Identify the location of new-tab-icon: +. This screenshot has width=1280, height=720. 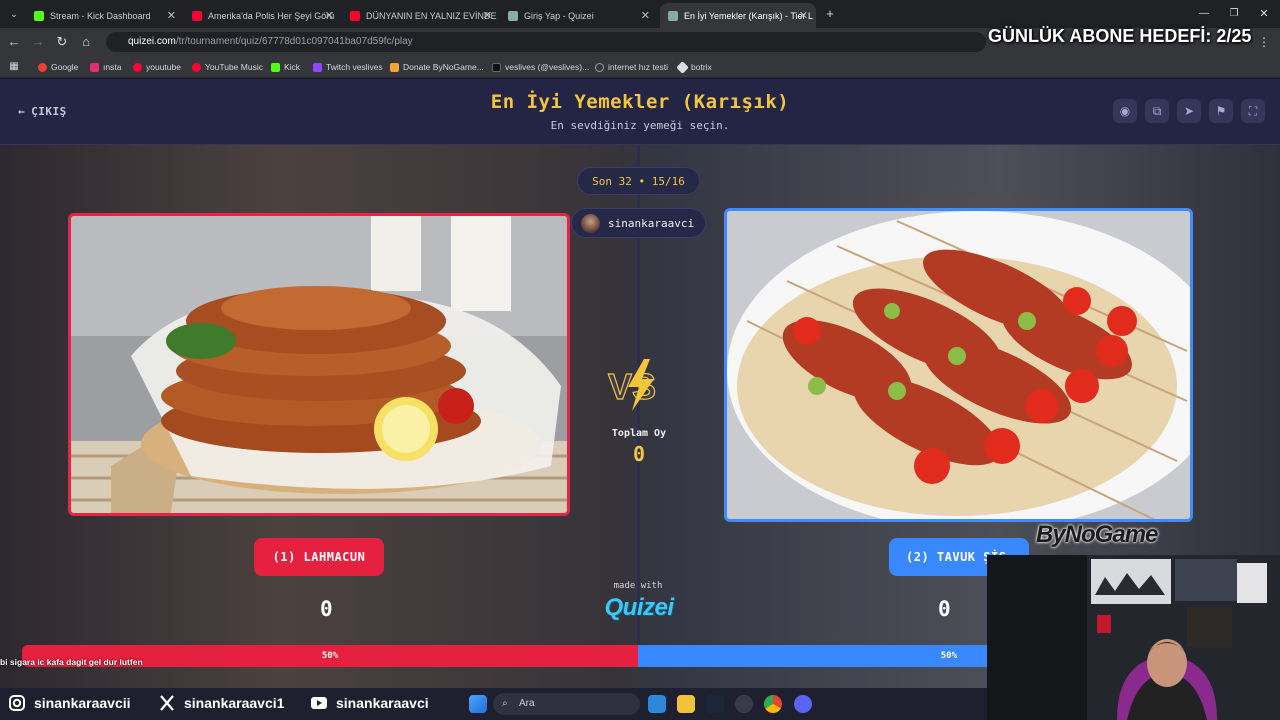
(830, 14).